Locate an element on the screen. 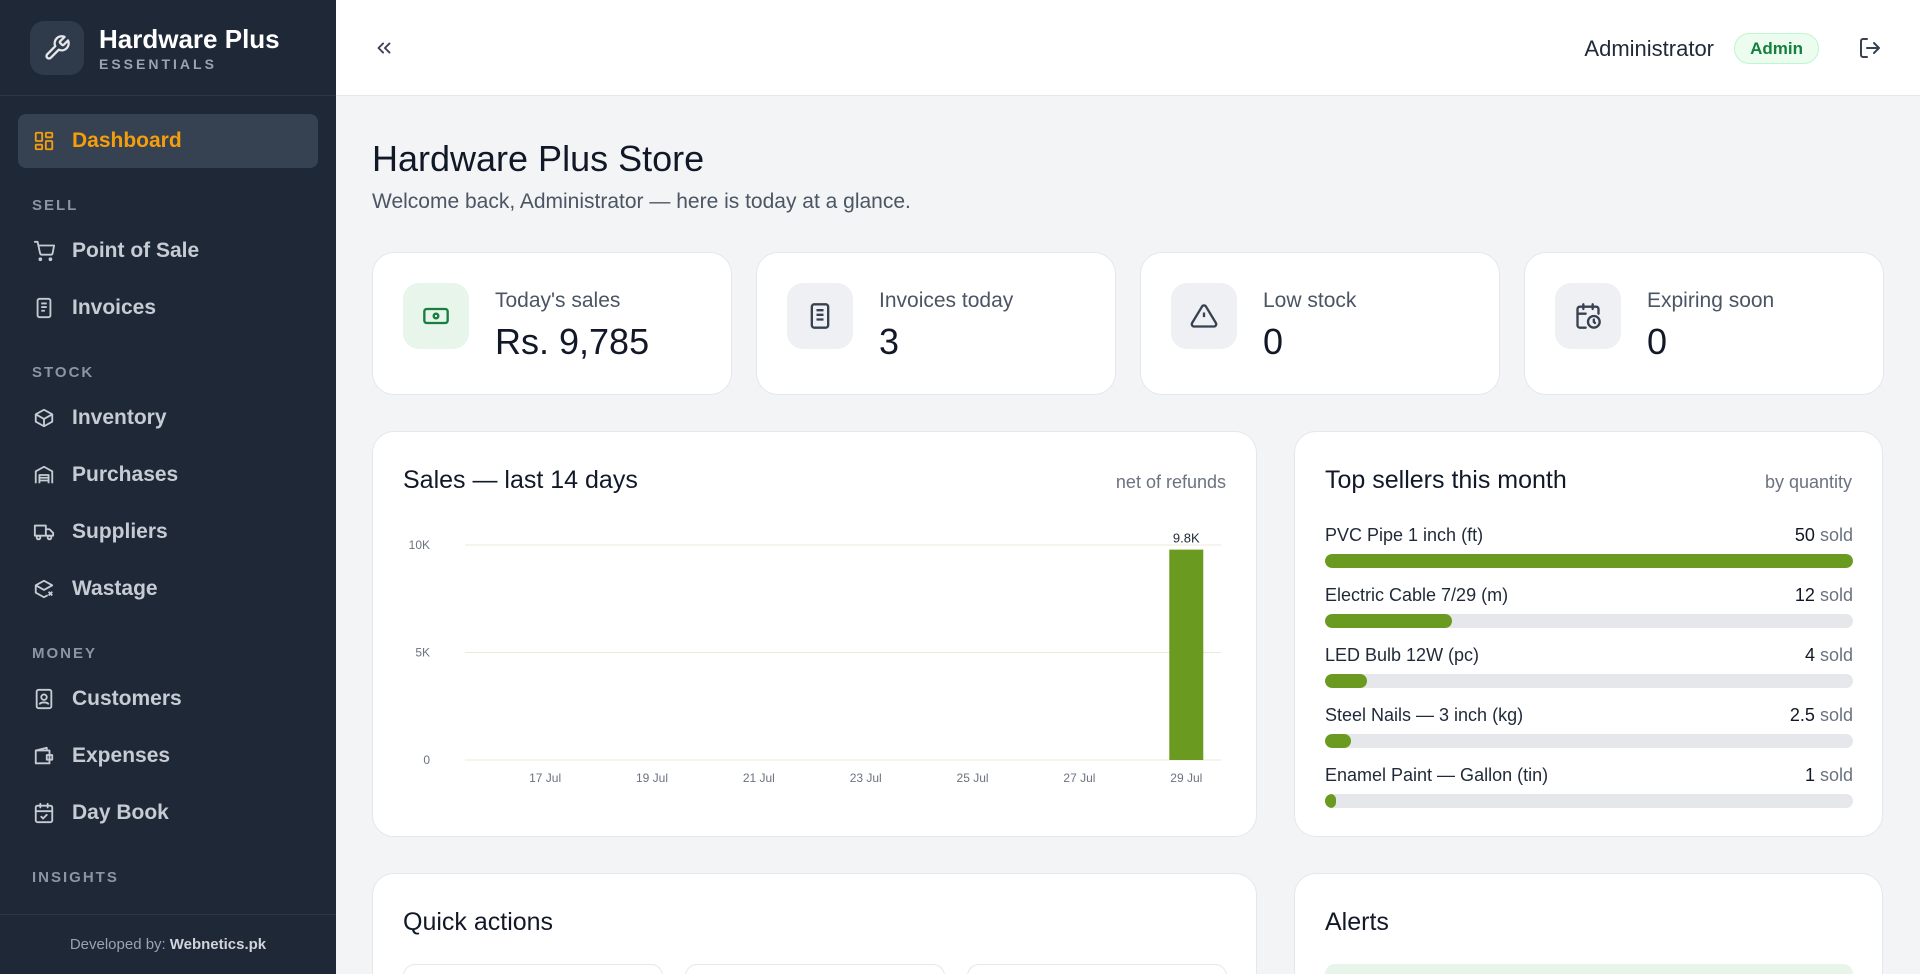 The image size is (1920, 974). logout-icon is located at coordinates (1870, 48).